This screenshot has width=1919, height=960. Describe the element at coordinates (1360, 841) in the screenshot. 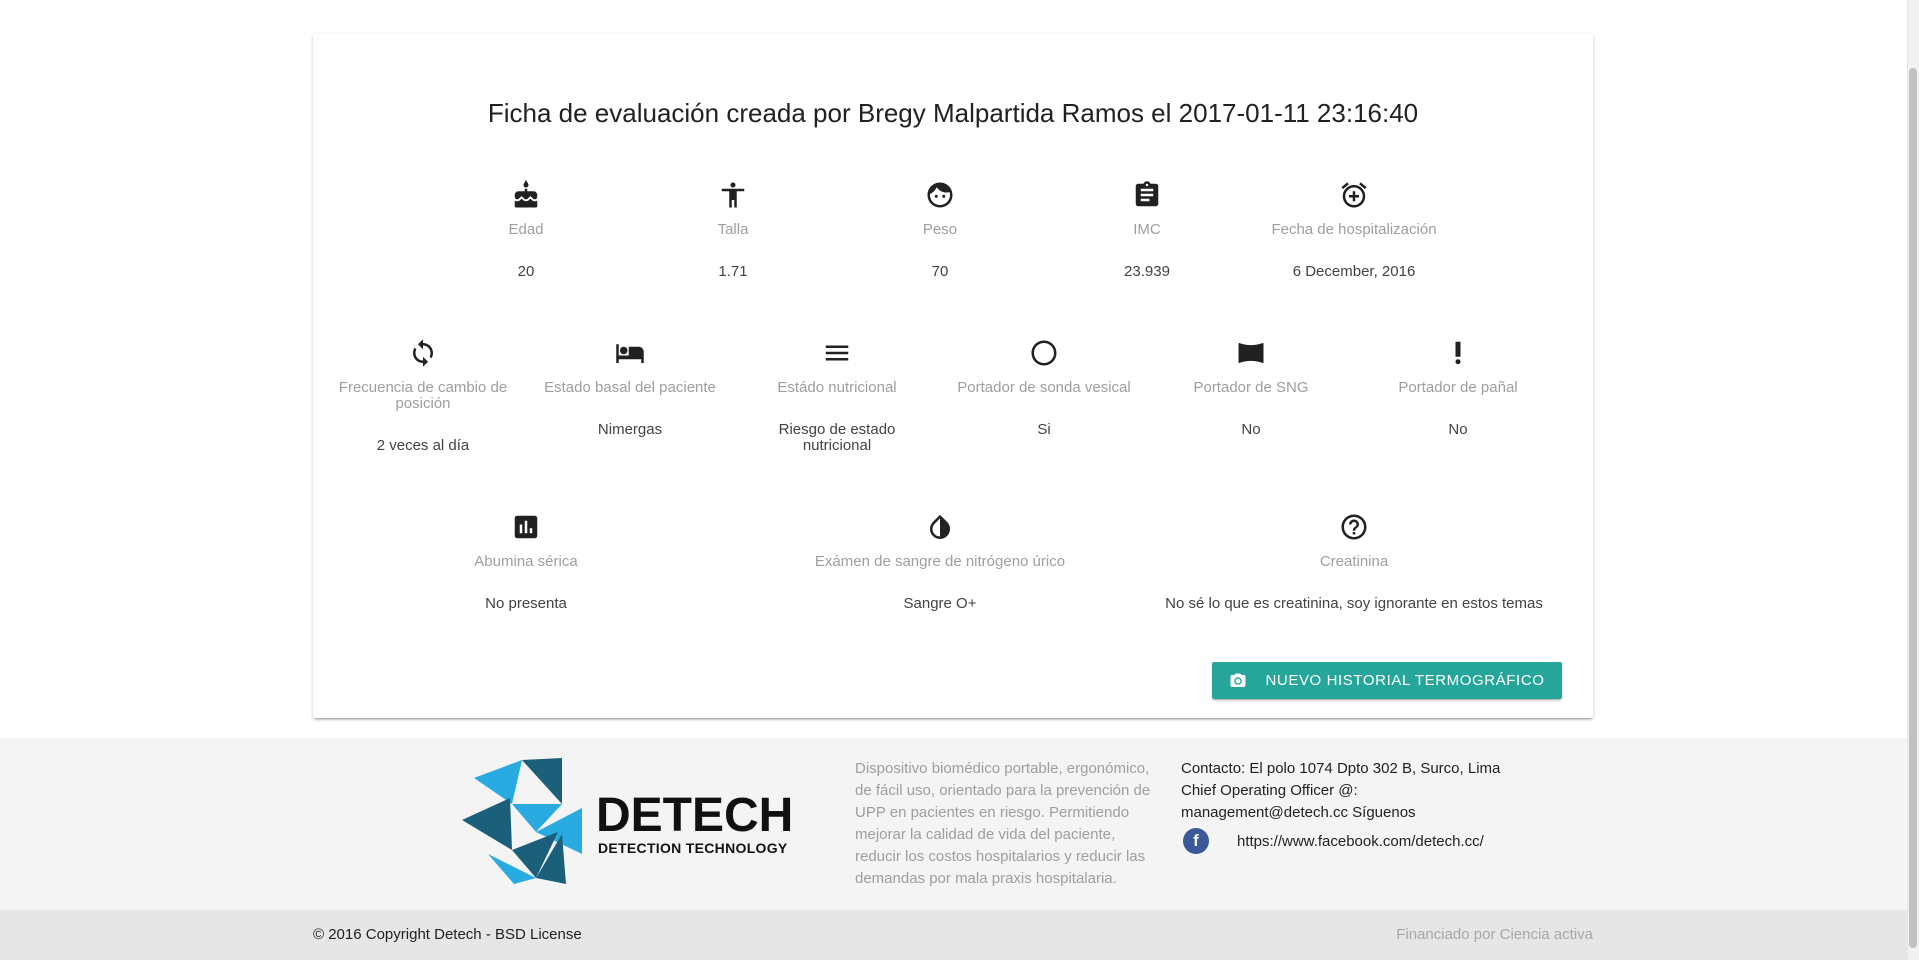

I see `facebook-link: https://www.facebook.com/detech.cc/` at that location.